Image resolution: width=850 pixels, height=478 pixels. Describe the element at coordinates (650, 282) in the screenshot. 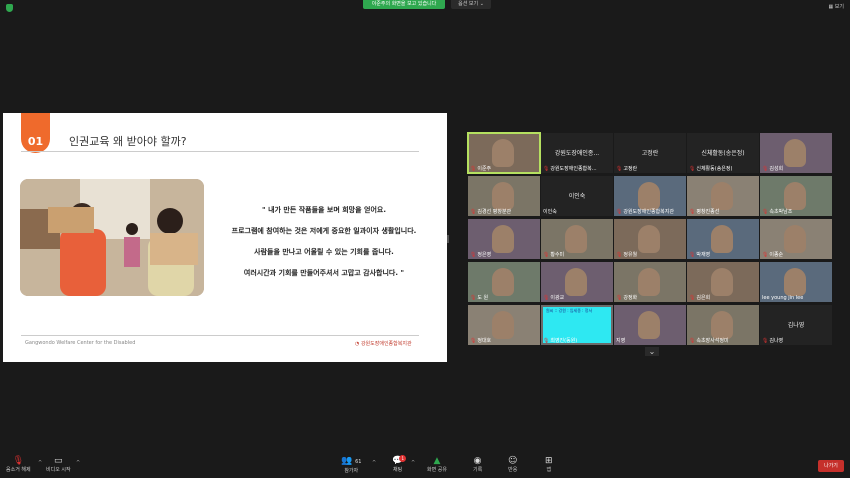

I see `participant-tile: 🎙 강정화` at that location.